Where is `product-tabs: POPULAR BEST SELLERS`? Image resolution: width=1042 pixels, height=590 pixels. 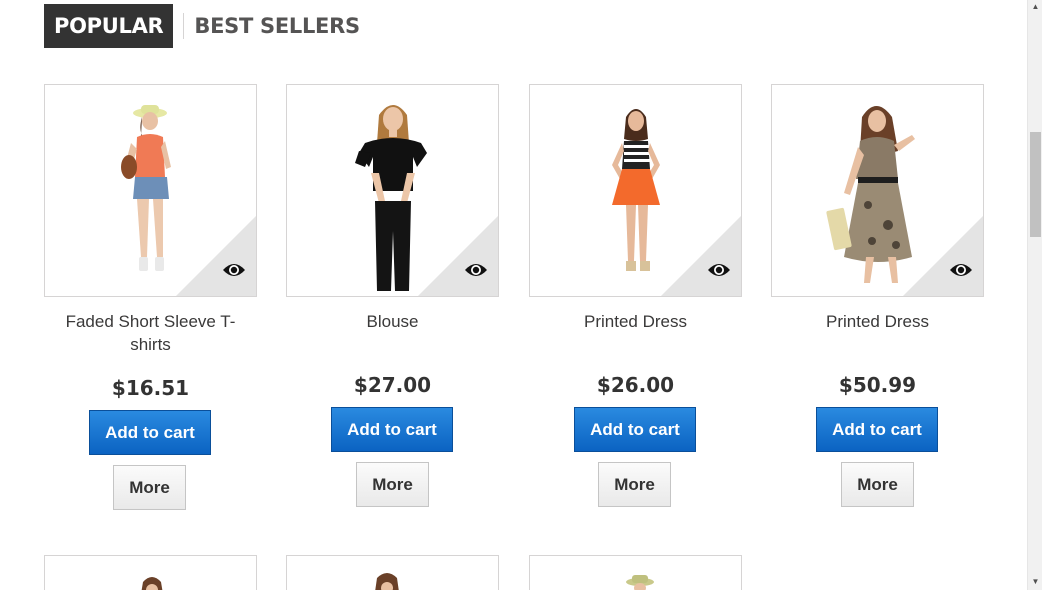
product-tabs: POPULAR BEST SELLERS is located at coordinates (207, 26).